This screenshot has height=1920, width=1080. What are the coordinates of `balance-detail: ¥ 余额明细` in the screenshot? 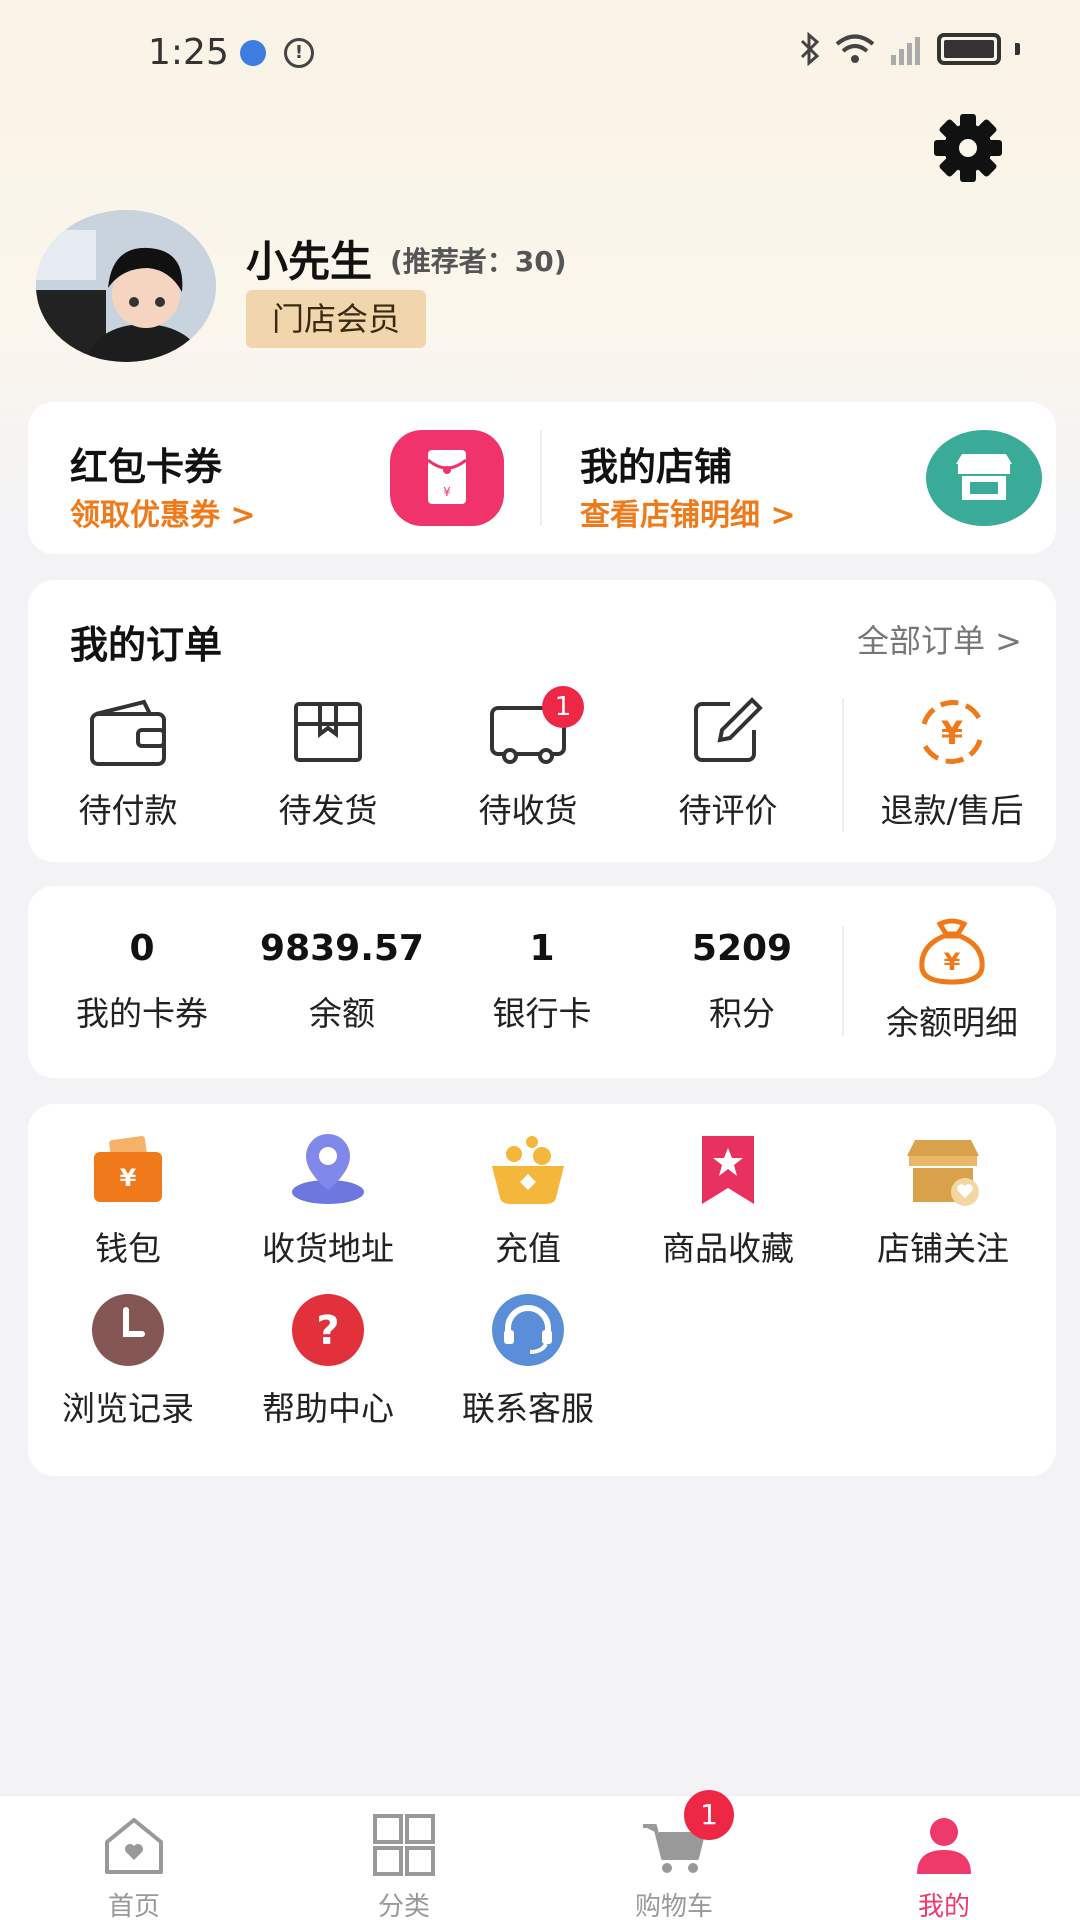 It's located at (952, 980).